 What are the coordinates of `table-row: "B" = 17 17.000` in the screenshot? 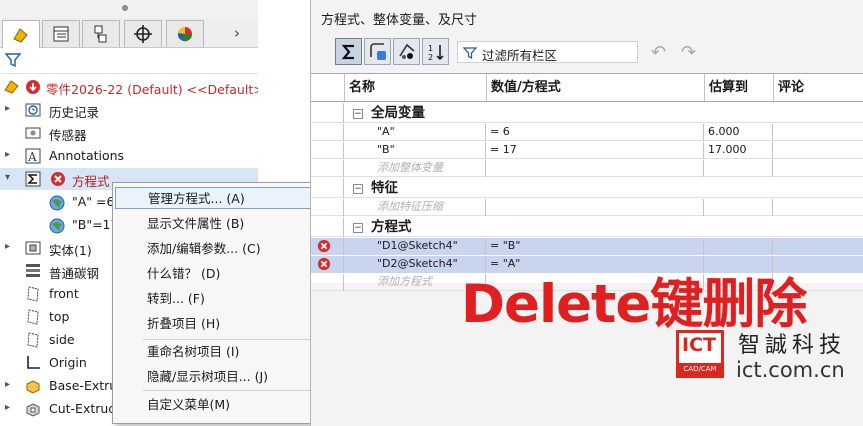 It's located at (587, 150).